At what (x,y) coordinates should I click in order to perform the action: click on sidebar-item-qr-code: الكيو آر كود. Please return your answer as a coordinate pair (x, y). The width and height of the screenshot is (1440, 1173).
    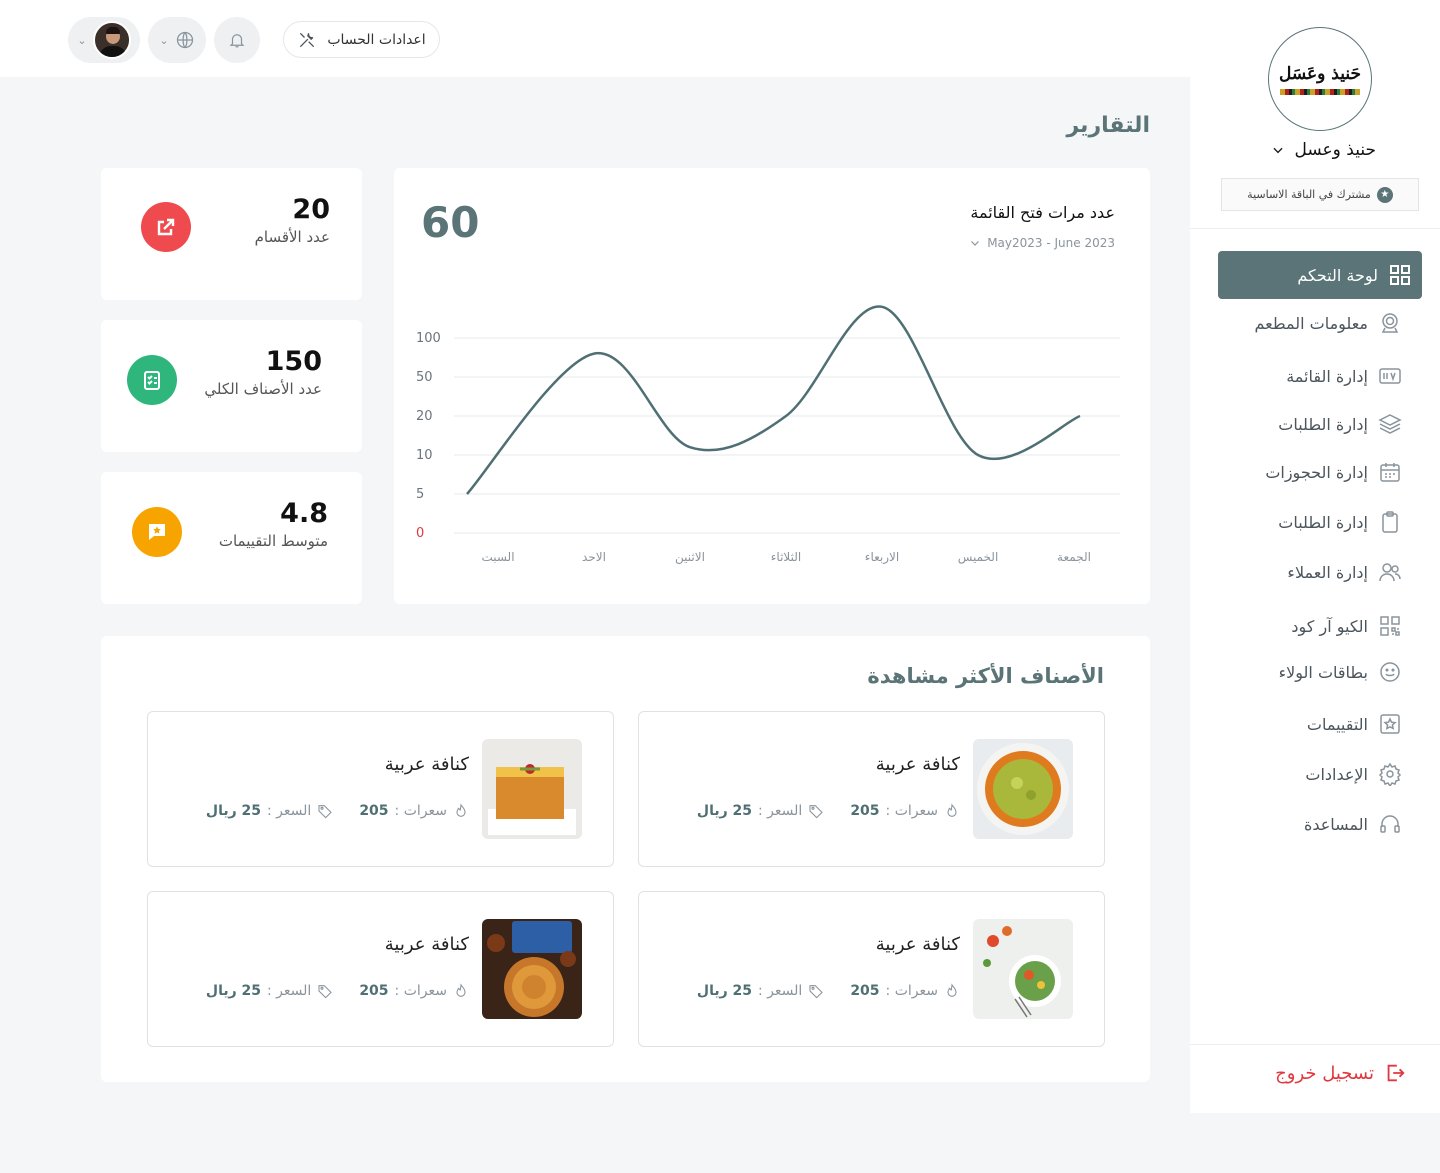
    Looking at the image, I should click on (1346, 626).